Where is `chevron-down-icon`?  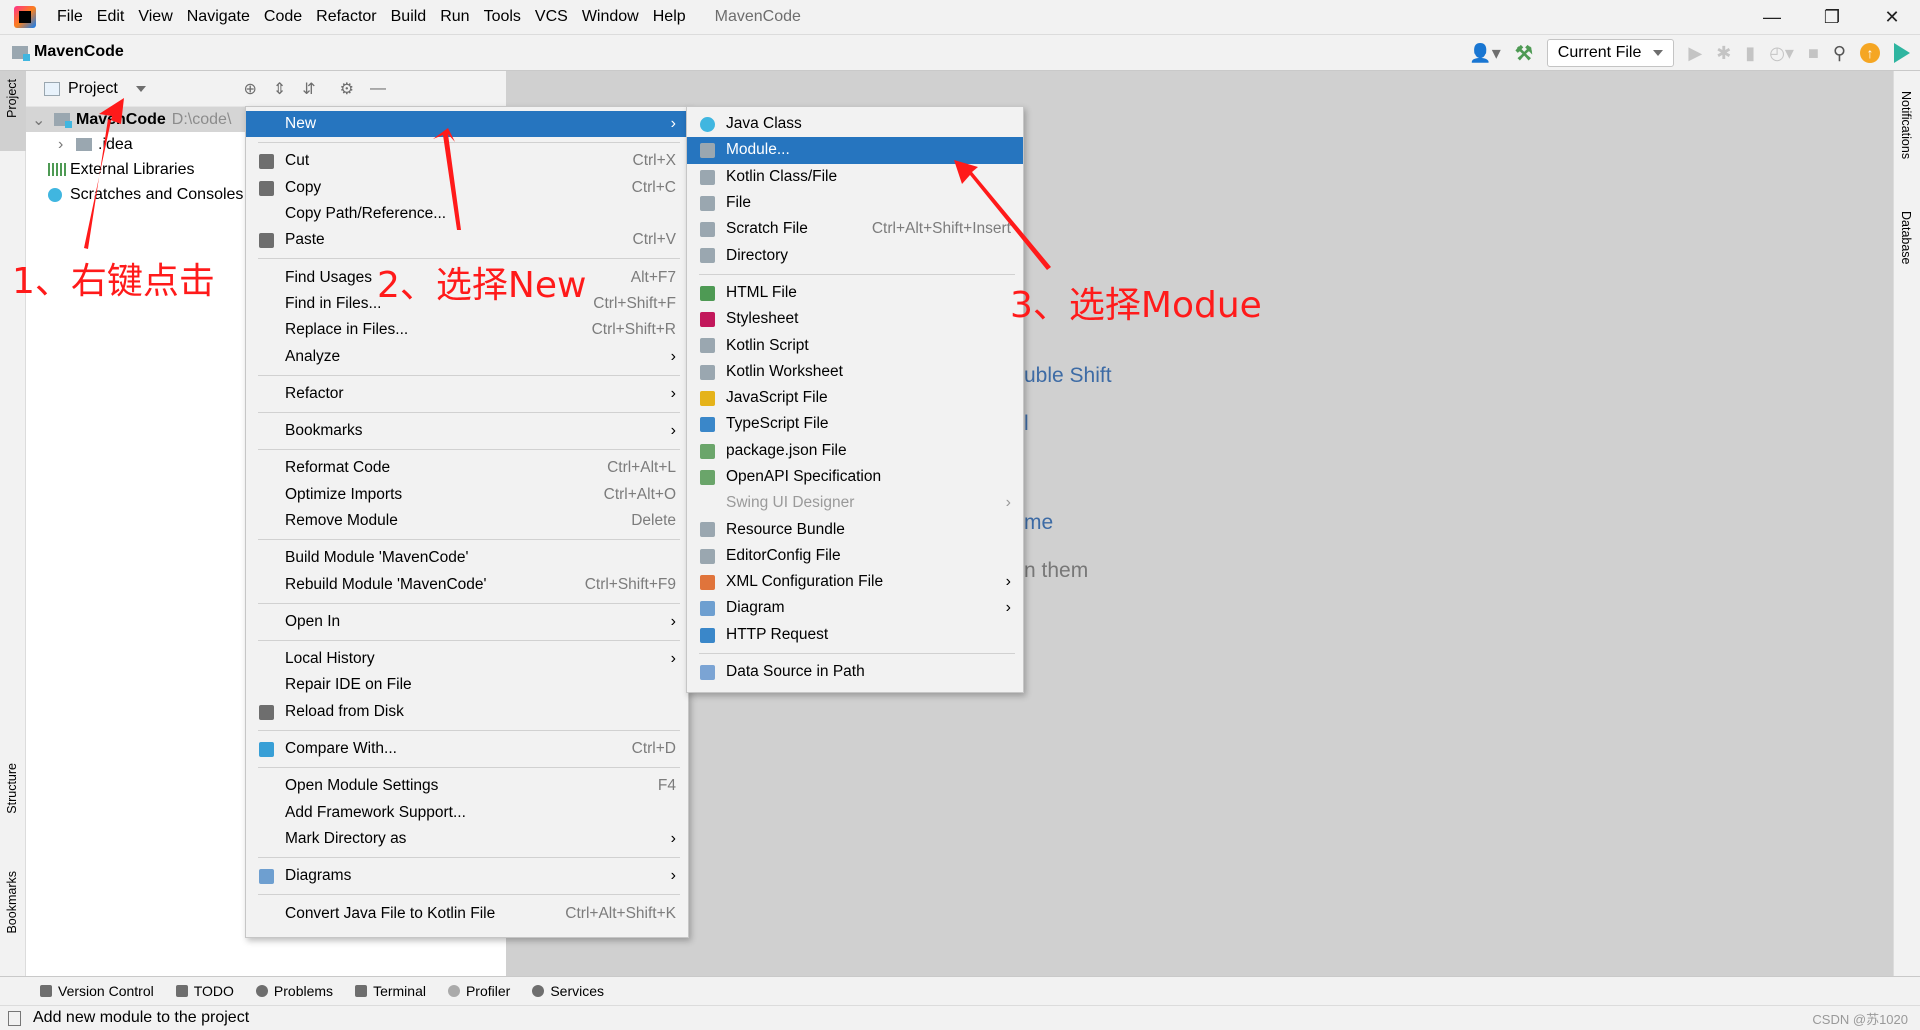
chevron-down-icon is located at coordinates (140, 88).